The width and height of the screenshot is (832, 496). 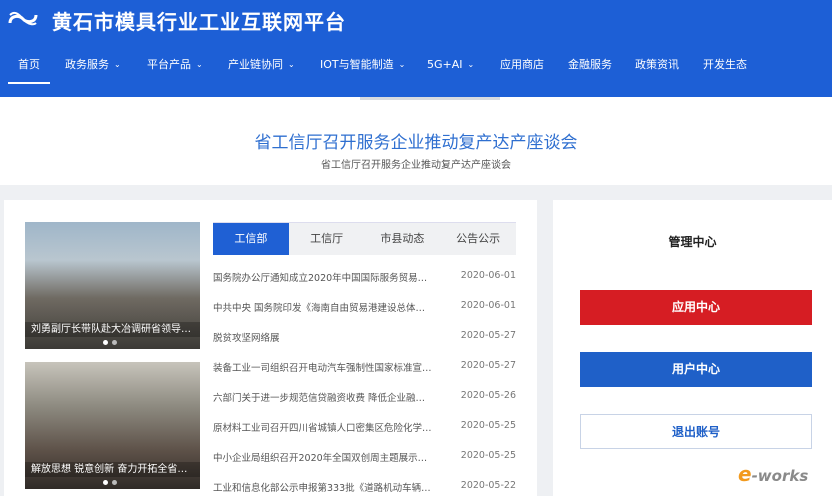 What do you see at coordinates (430, 98) in the screenshot?
I see `banner-strip` at bounding box center [430, 98].